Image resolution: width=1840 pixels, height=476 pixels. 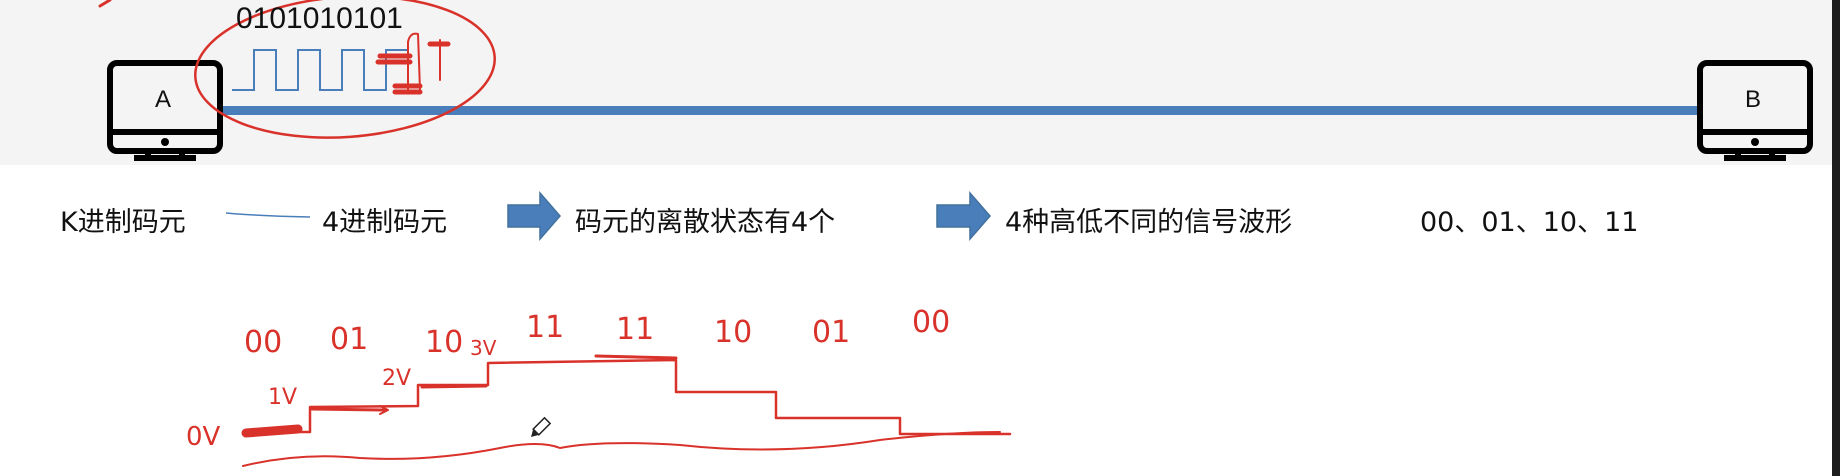 I want to click on hand-code-4: 11, so click(x=545, y=327).